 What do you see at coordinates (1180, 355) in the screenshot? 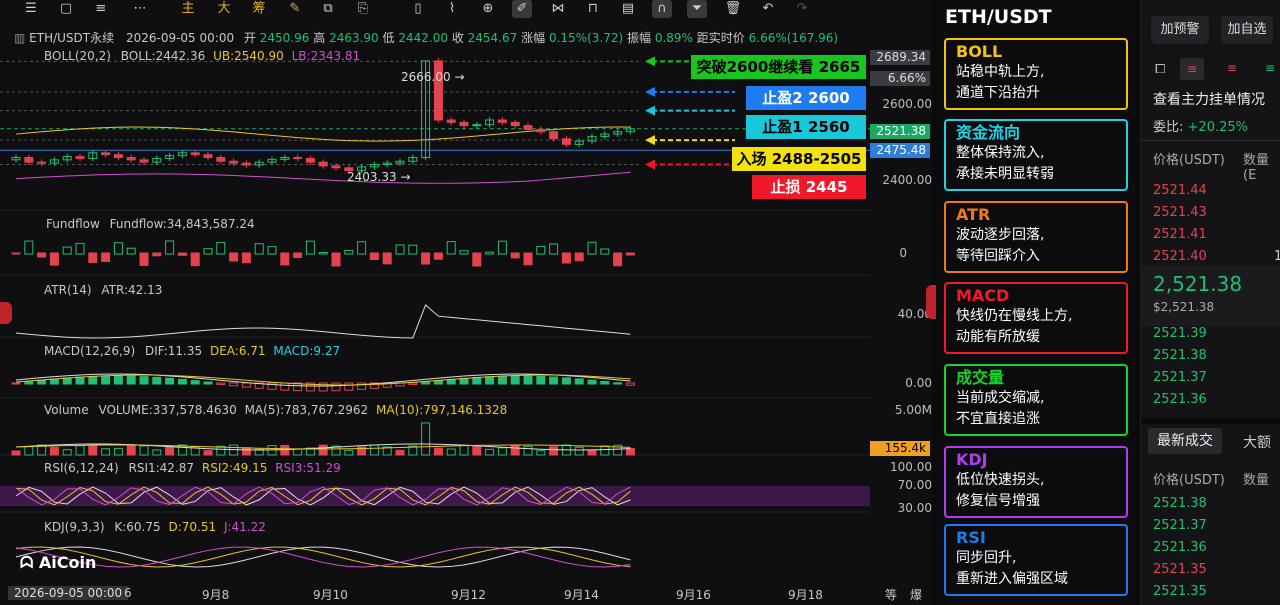
I see `bid-row: 2521.38` at bounding box center [1180, 355].